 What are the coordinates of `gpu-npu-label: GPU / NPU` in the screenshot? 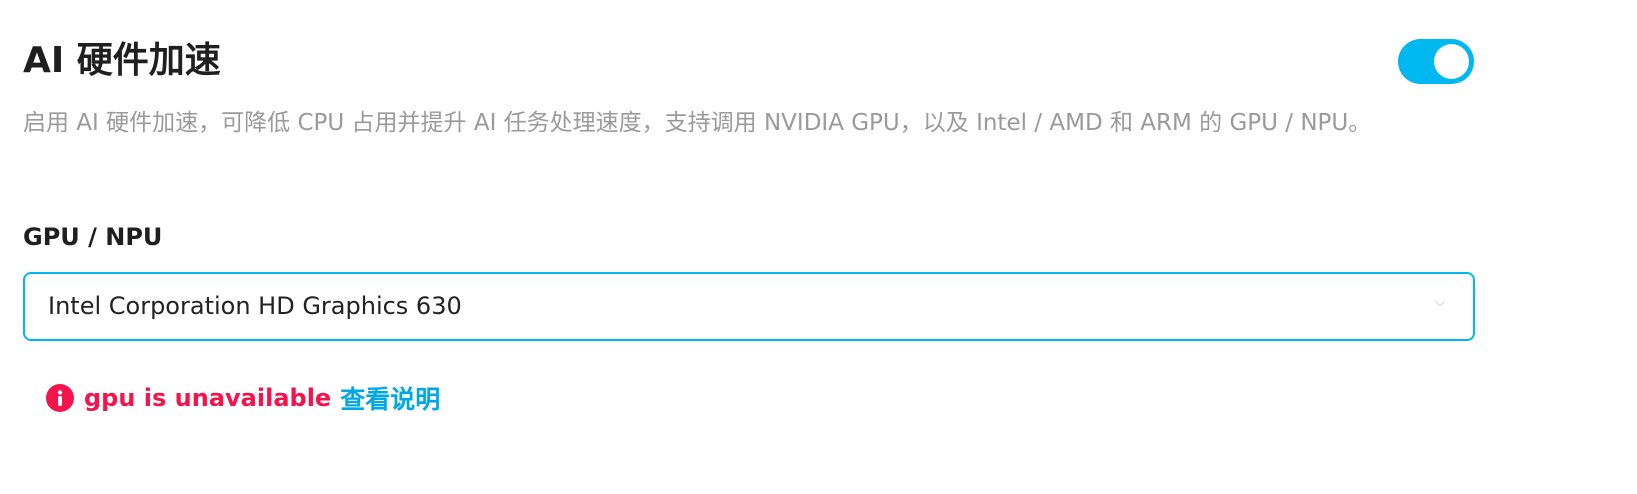 It's located at (93, 237).